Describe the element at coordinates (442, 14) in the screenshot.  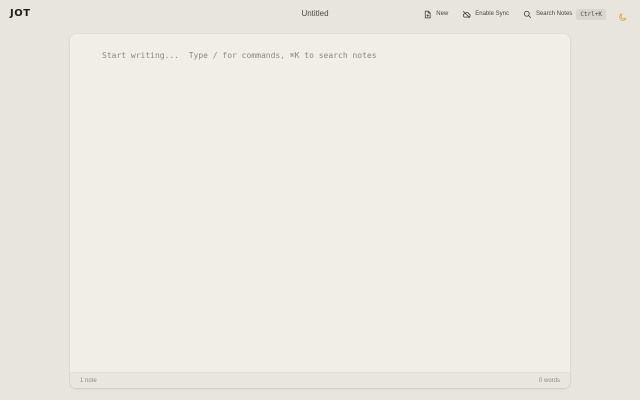
I see `new-note-label: New` at that location.